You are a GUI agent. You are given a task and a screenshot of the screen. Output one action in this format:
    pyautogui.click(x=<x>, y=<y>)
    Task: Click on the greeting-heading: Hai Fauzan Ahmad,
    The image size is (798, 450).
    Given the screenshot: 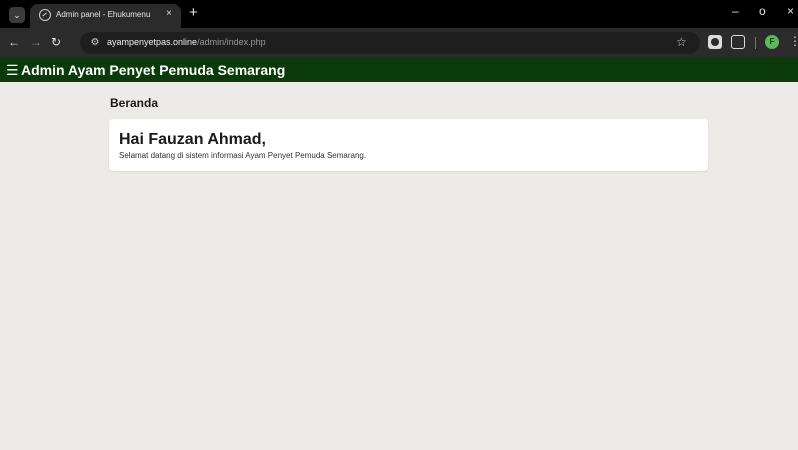 What is the action you would take?
    pyautogui.click(x=192, y=139)
    